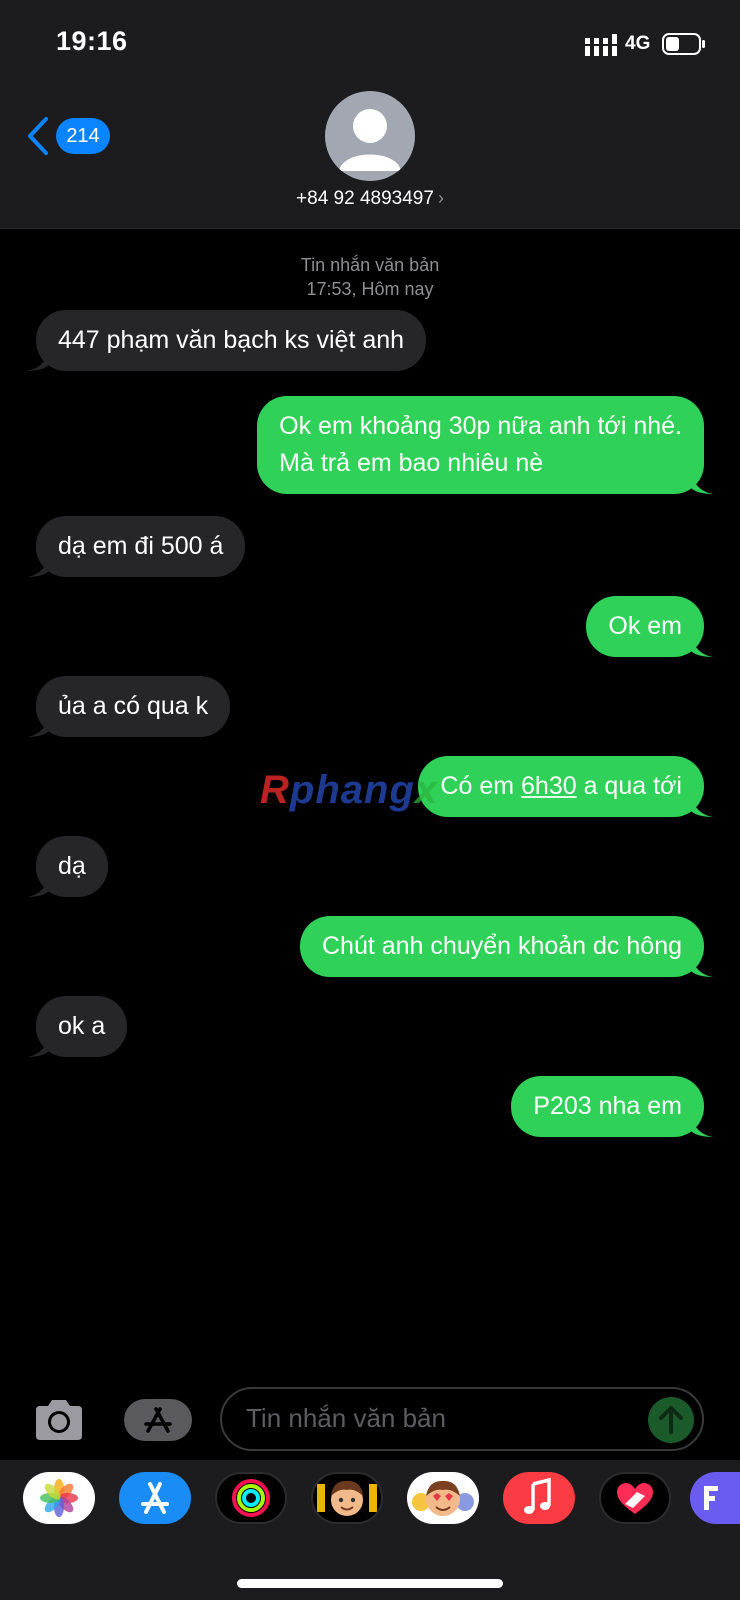 The width and height of the screenshot is (740, 1600). I want to click on send-button, so click(671, 1420).